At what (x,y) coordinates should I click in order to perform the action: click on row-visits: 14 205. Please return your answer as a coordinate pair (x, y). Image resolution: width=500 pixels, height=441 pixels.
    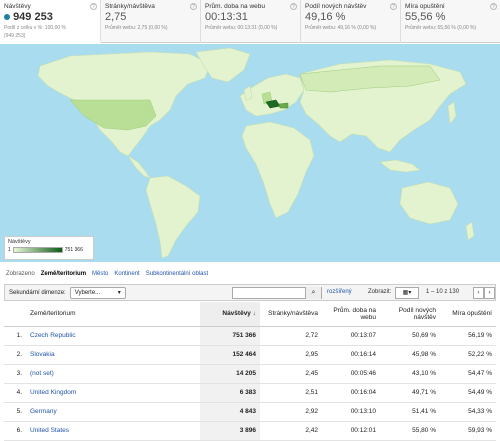
    Looking at the image, I should click on (230, 374).